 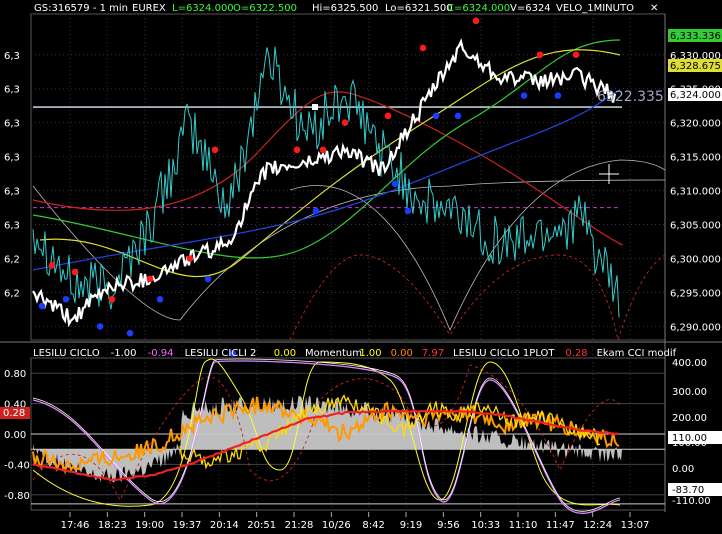 What do you see at coordinates (373, 525) in the screenshot?
I see `time-label-8: 8:42` at bounding box center [373, 525].